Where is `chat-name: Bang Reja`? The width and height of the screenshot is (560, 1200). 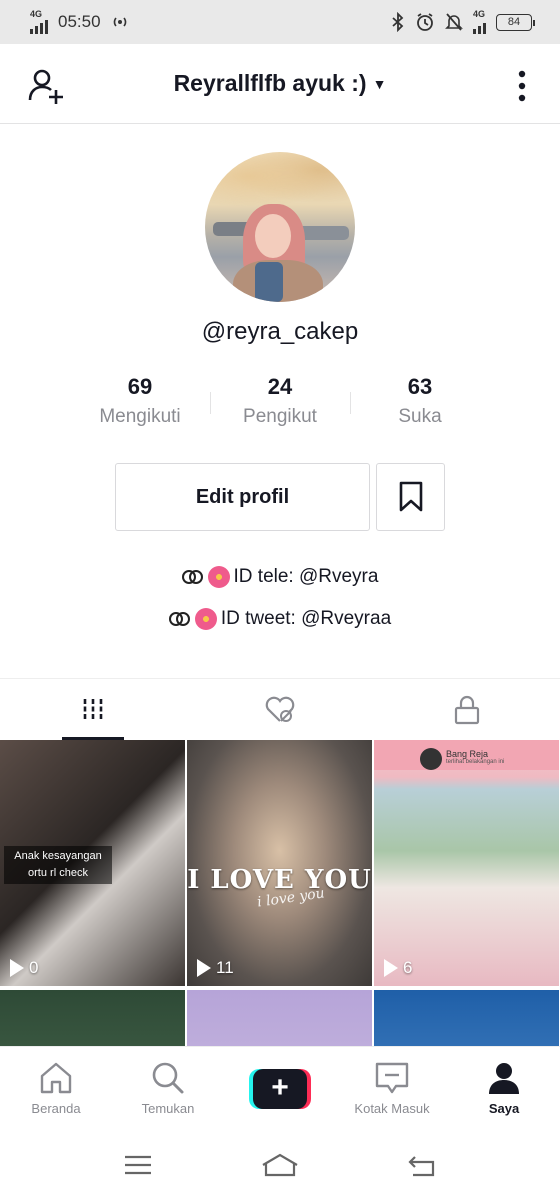 chat-name: Bang Reja is located at coordinates (467, 754).